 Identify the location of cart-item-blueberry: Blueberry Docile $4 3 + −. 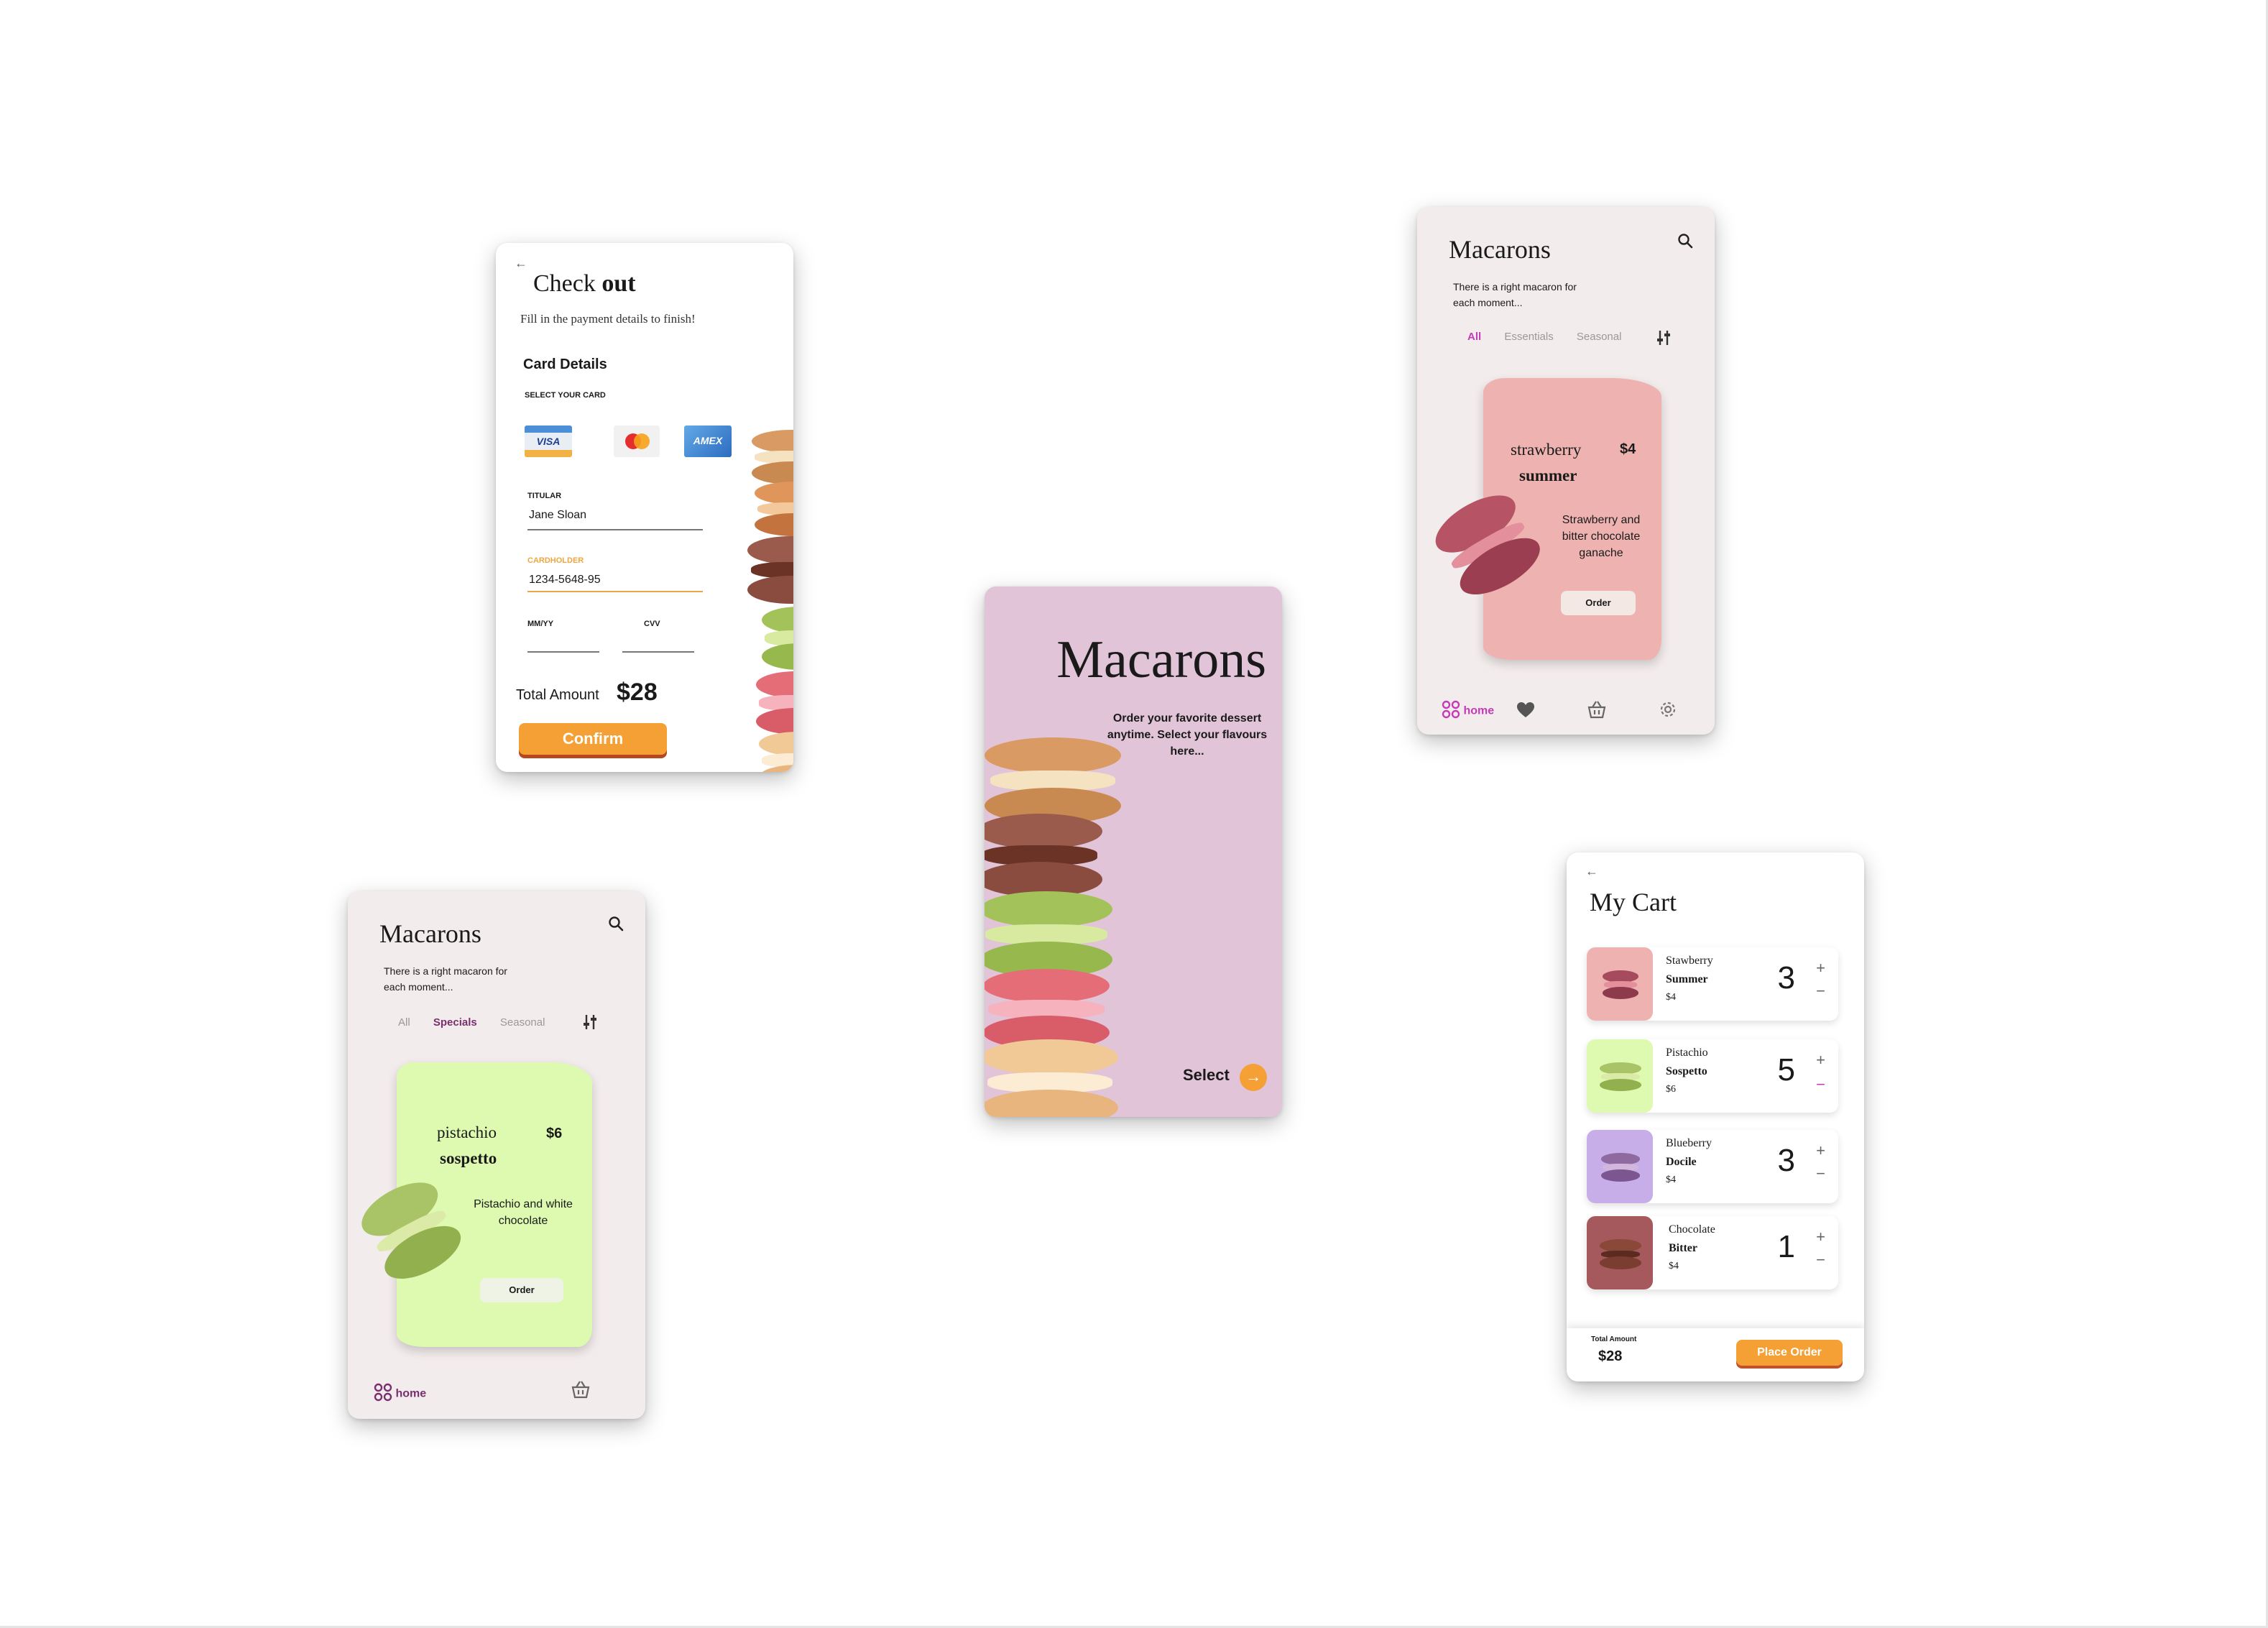
(1712, 1167).